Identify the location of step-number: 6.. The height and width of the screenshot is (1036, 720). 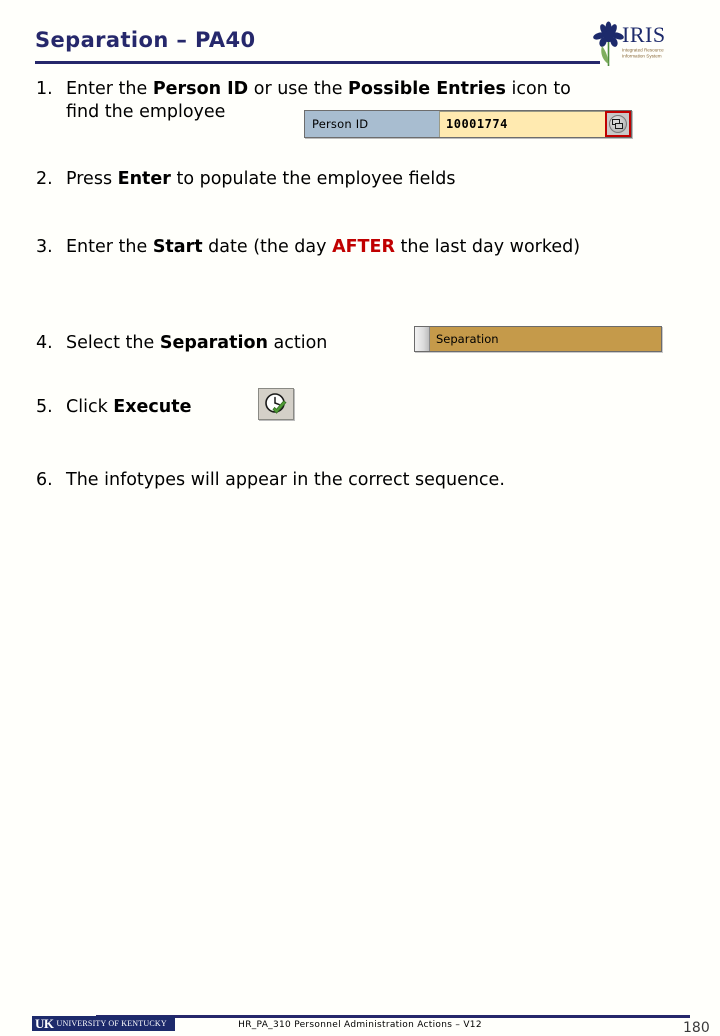
(44, 480).